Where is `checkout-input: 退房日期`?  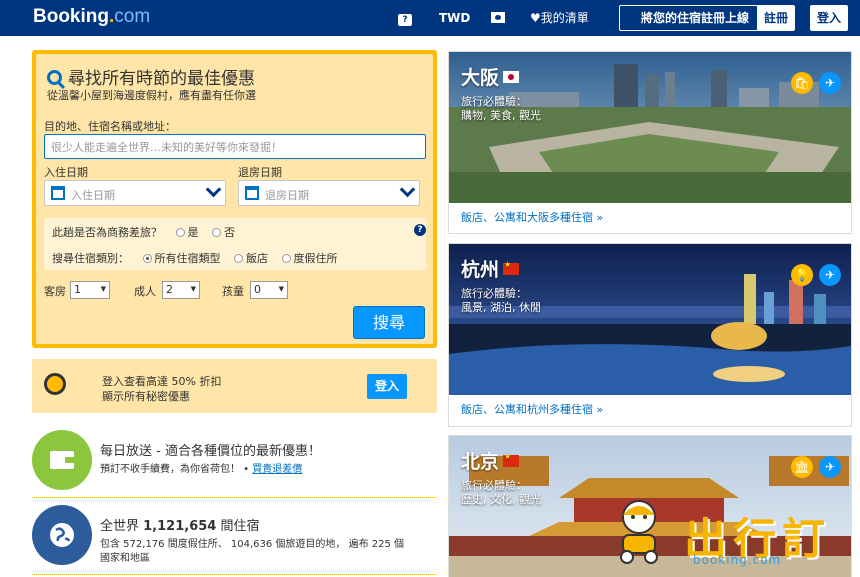
checkout-input: 退房日期 is located at coordinates (329, 193).